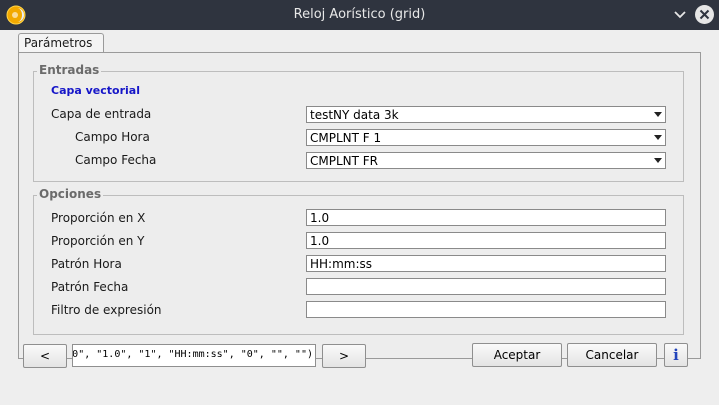 The width and height of the screenshot is (719, 405). I want to click on tab-label: Parámetros, so click(58, 43).